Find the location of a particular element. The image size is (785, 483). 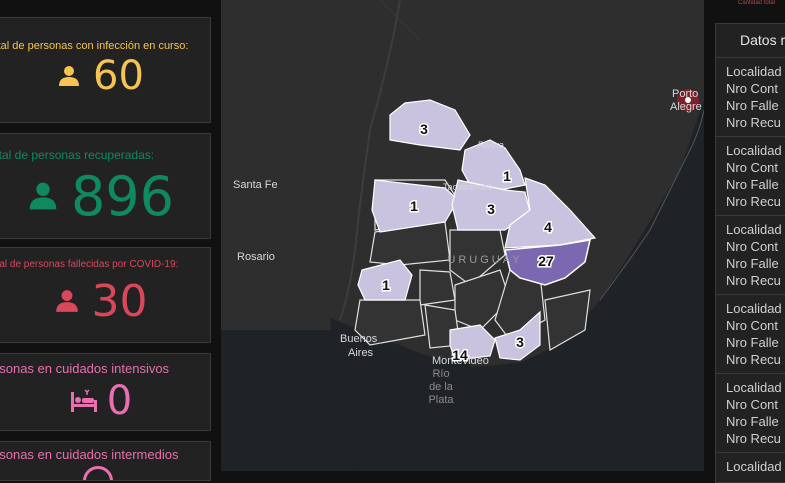

label-rio: Río is located at coordinates (440, 374).